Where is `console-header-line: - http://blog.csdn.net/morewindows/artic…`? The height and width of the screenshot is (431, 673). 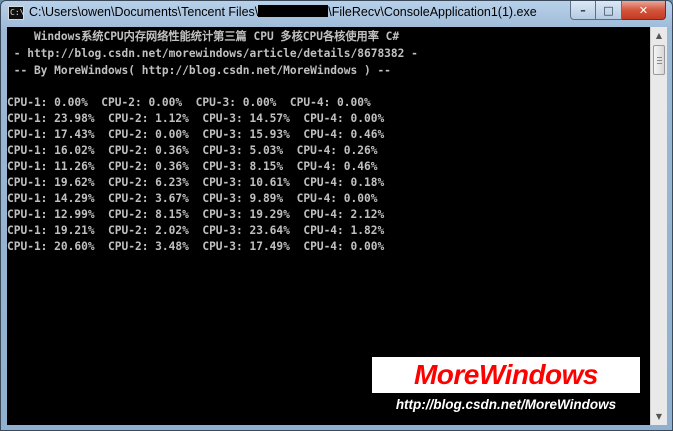
console-header-line: - http://blog.csdn.net/morewindows/artic… is located at coordinates (212, 53).